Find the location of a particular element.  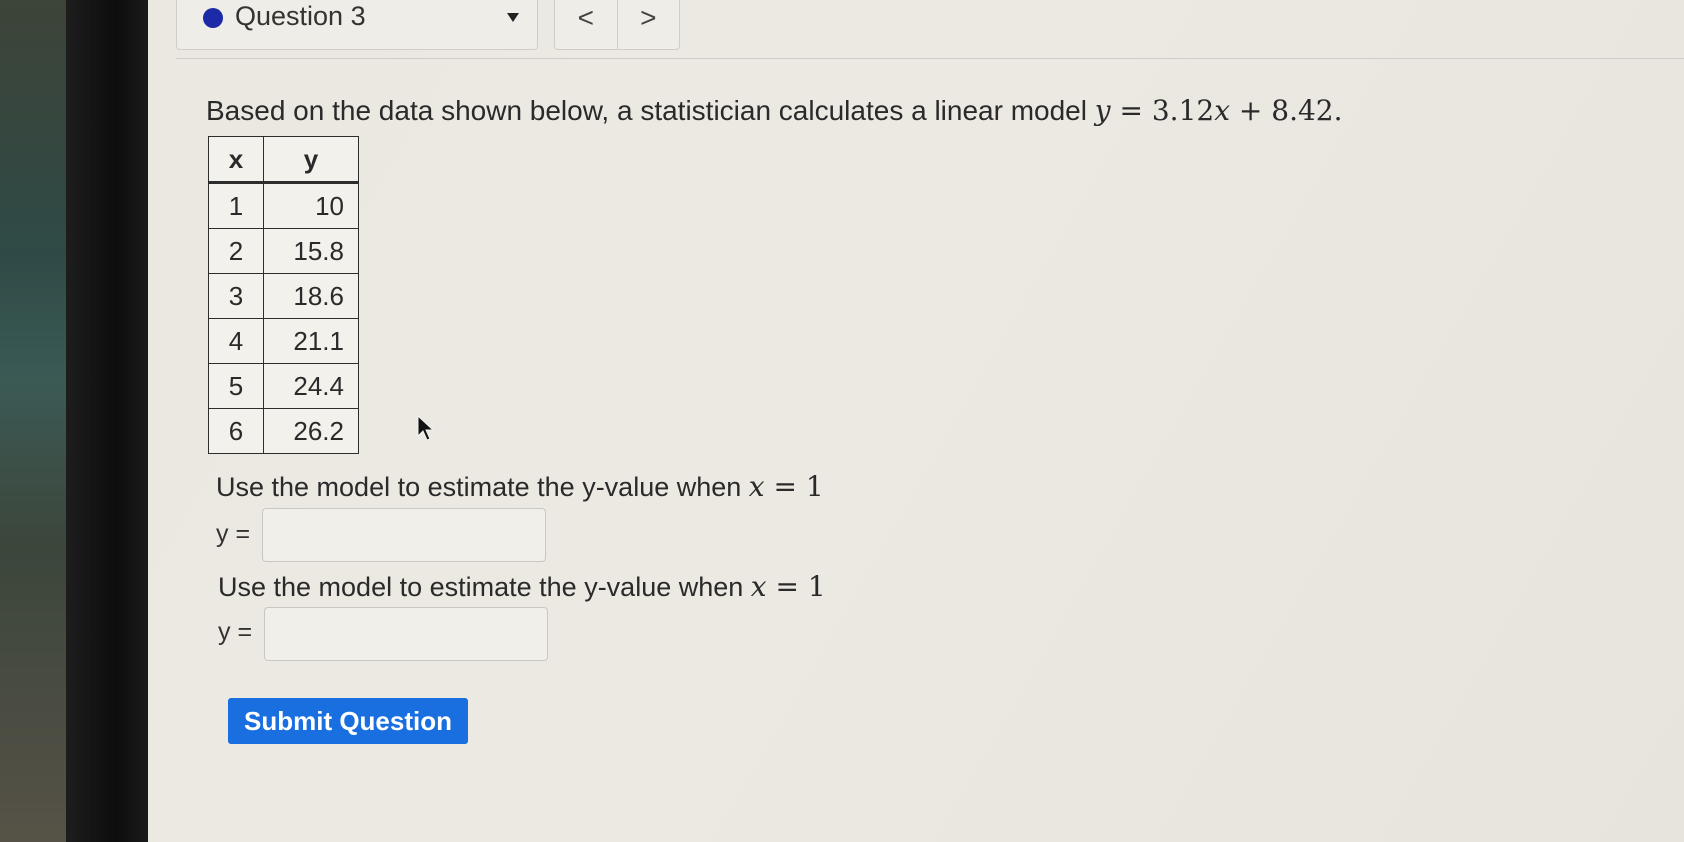

question-selector: Question 3 is located at coordinates (357, 25).